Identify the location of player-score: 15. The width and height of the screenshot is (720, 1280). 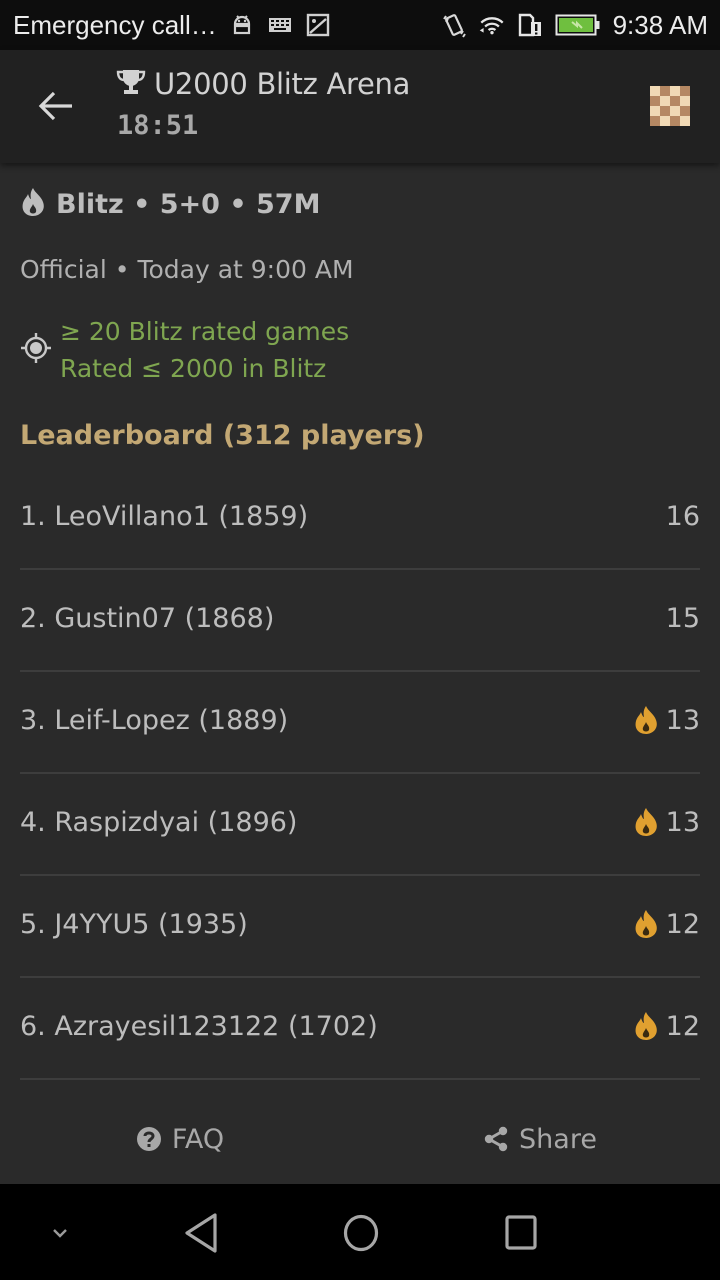
(682, 618).